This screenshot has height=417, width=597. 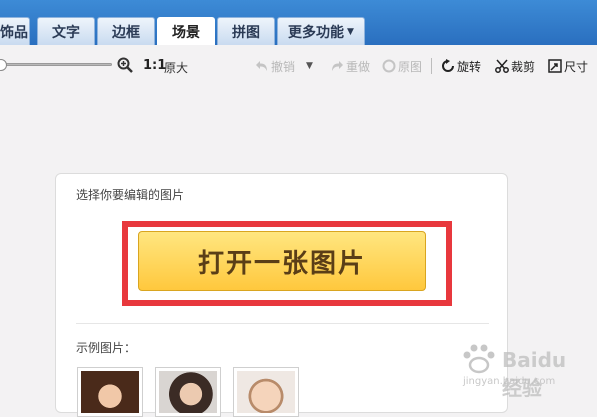 I want to click on watermark-url: jingyan.baidu.com, so click(x=509, y=381).